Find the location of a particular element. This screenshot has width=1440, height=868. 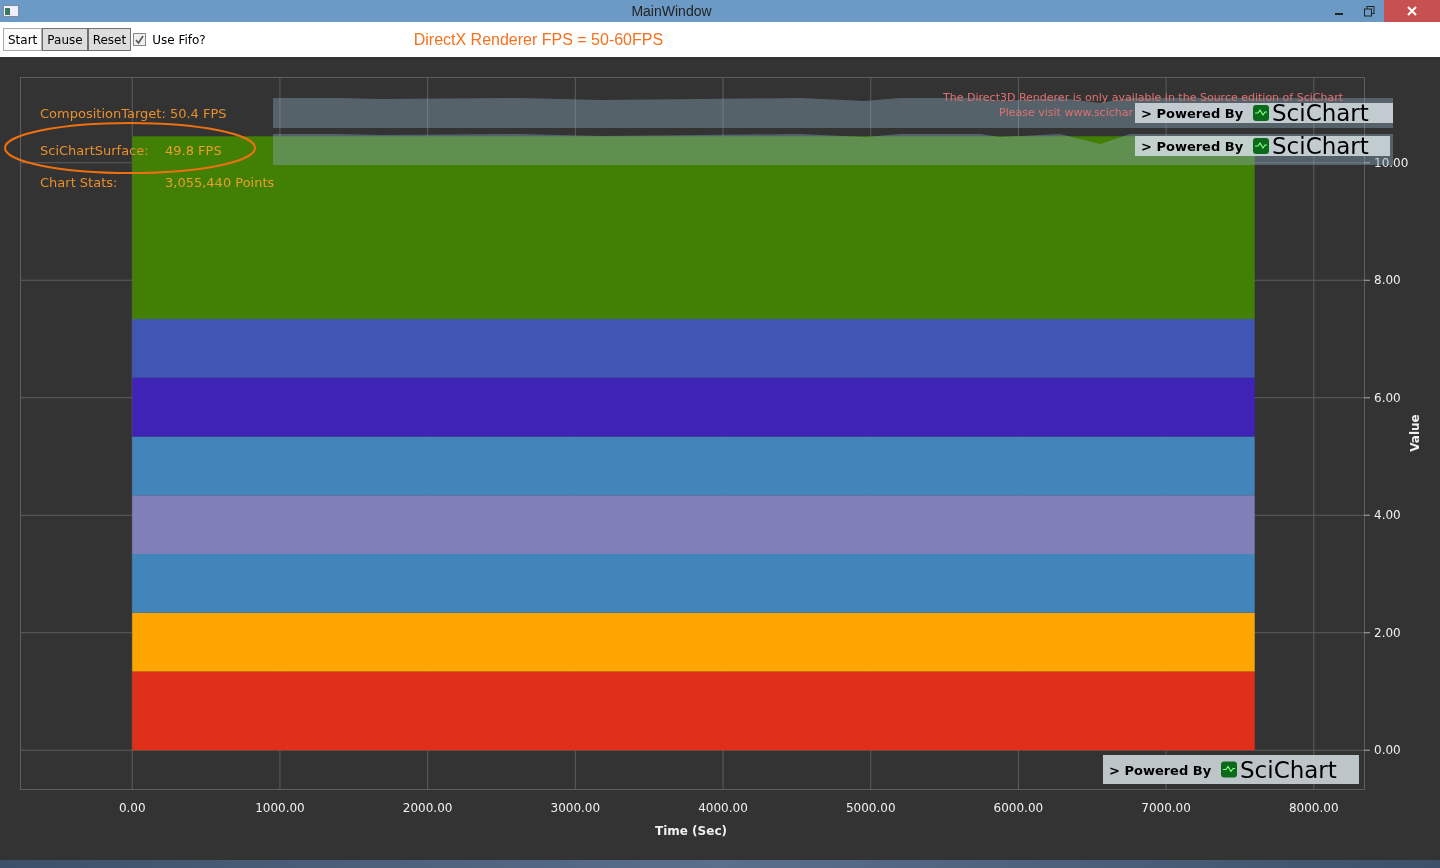

window-title: MainWindow is located at coordinates (671, 11).